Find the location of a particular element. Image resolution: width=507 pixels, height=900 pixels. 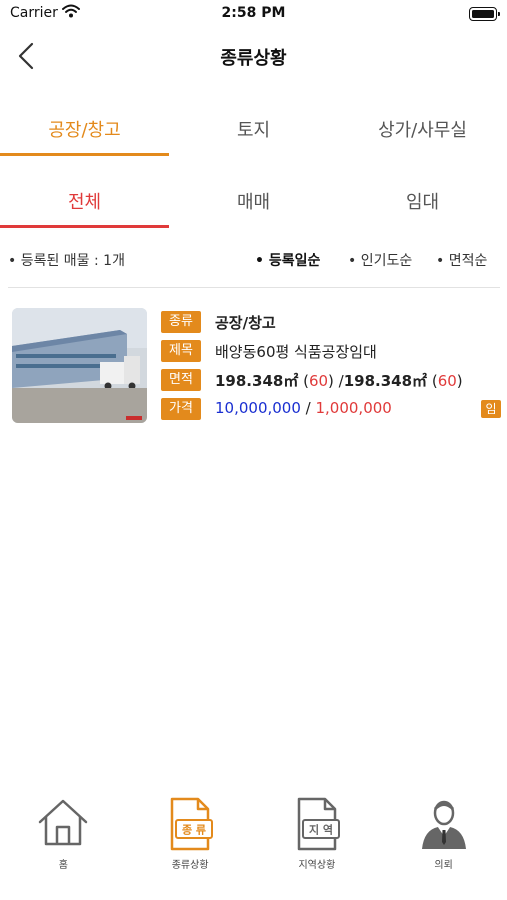

battery-icon is located at coordinates (484, 14).